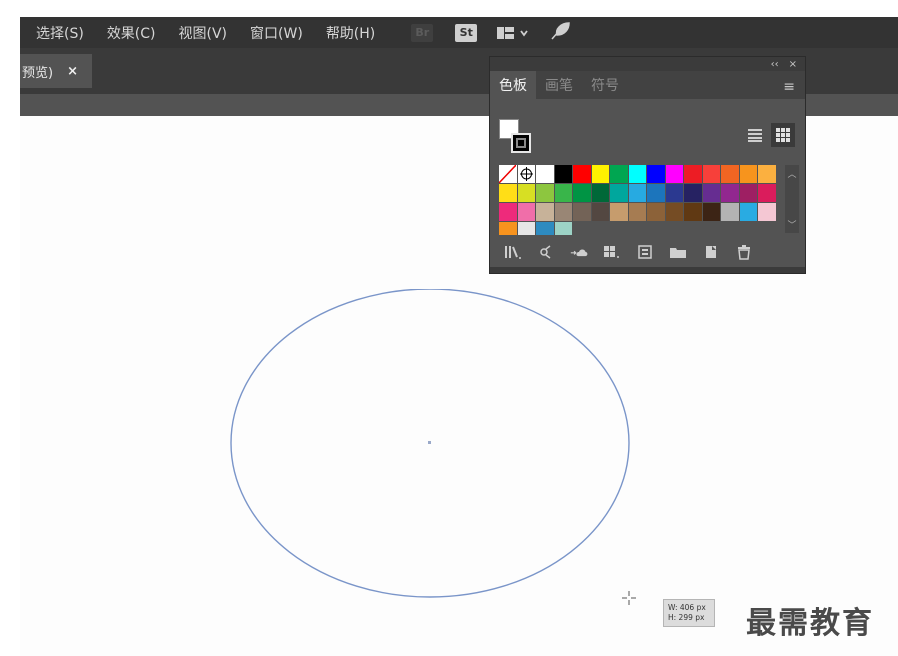 Image resolution: width=898 pixels, height=656 pixels. What do you see at coordinates (612, 252) in the screenshot?
I see `swatch-options-icon` at bounding box center [612, 252].